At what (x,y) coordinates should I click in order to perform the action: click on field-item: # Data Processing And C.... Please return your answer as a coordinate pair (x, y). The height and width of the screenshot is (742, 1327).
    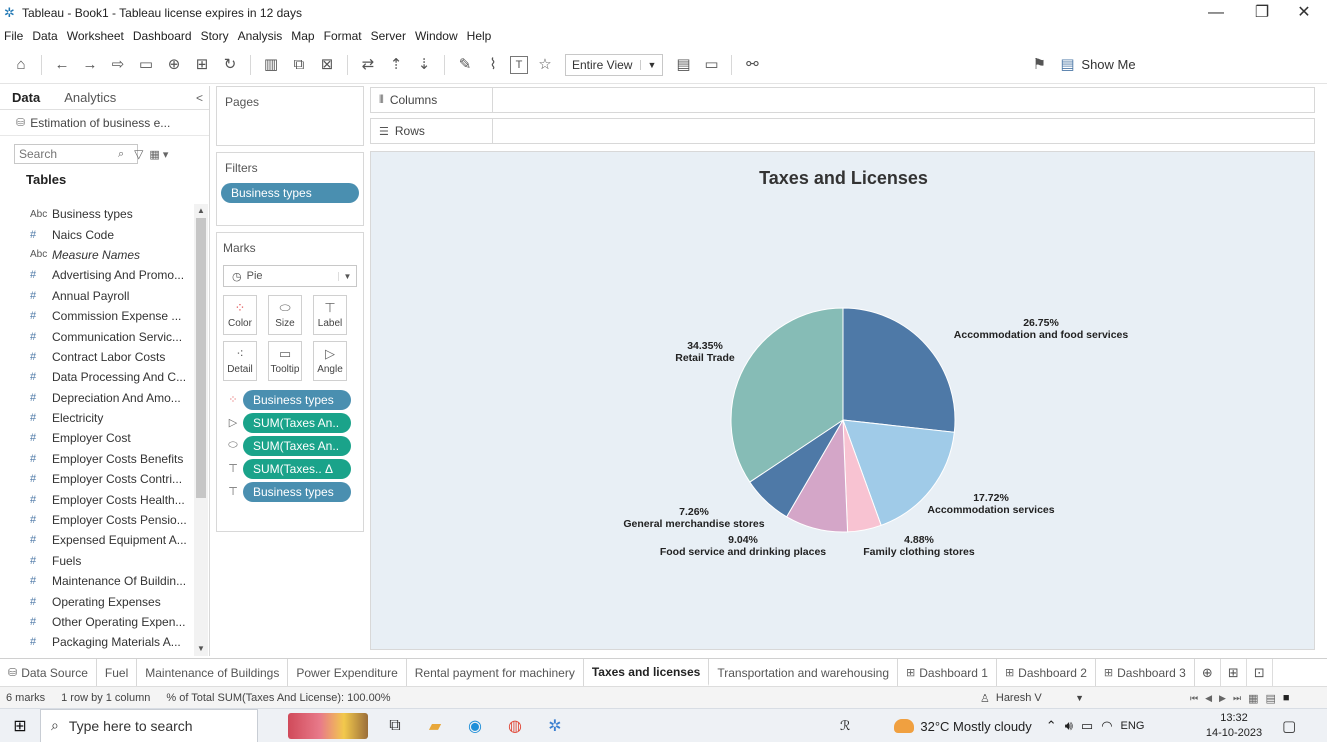
    Looking at the image, I should click on (97, 377).